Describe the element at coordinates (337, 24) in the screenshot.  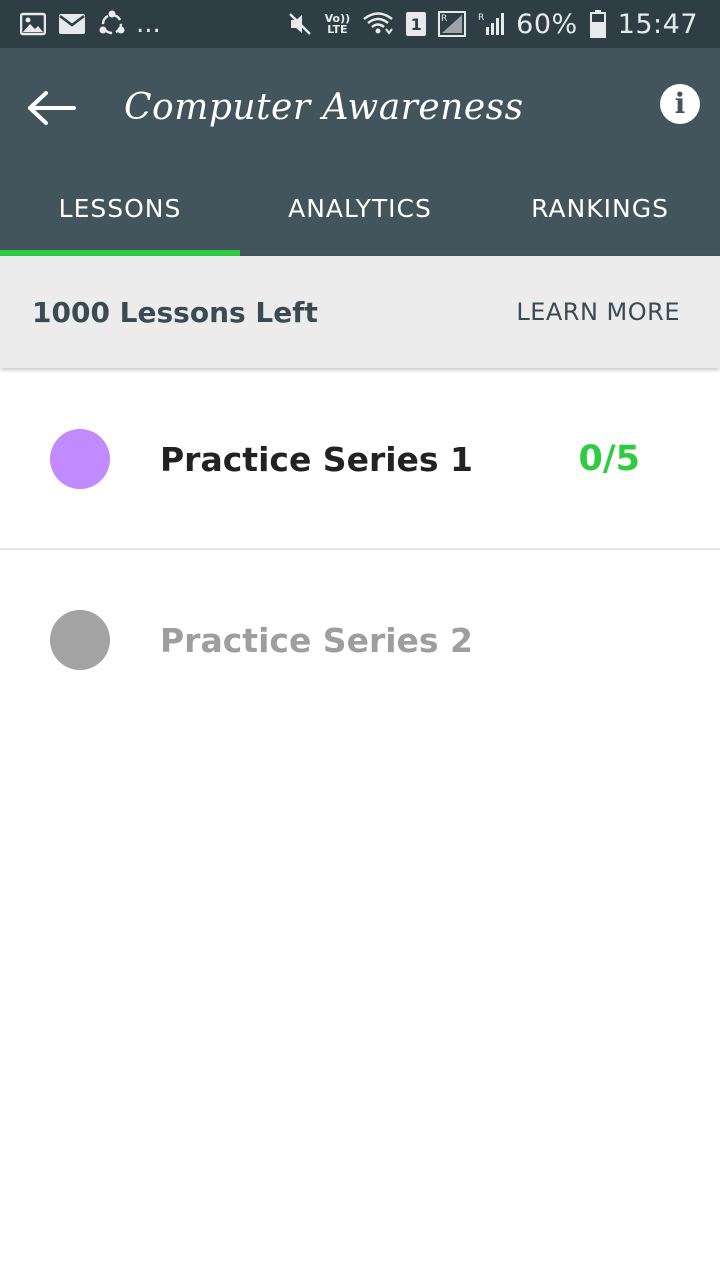
I see `volte-icon: Vo)) LTE` at that location.